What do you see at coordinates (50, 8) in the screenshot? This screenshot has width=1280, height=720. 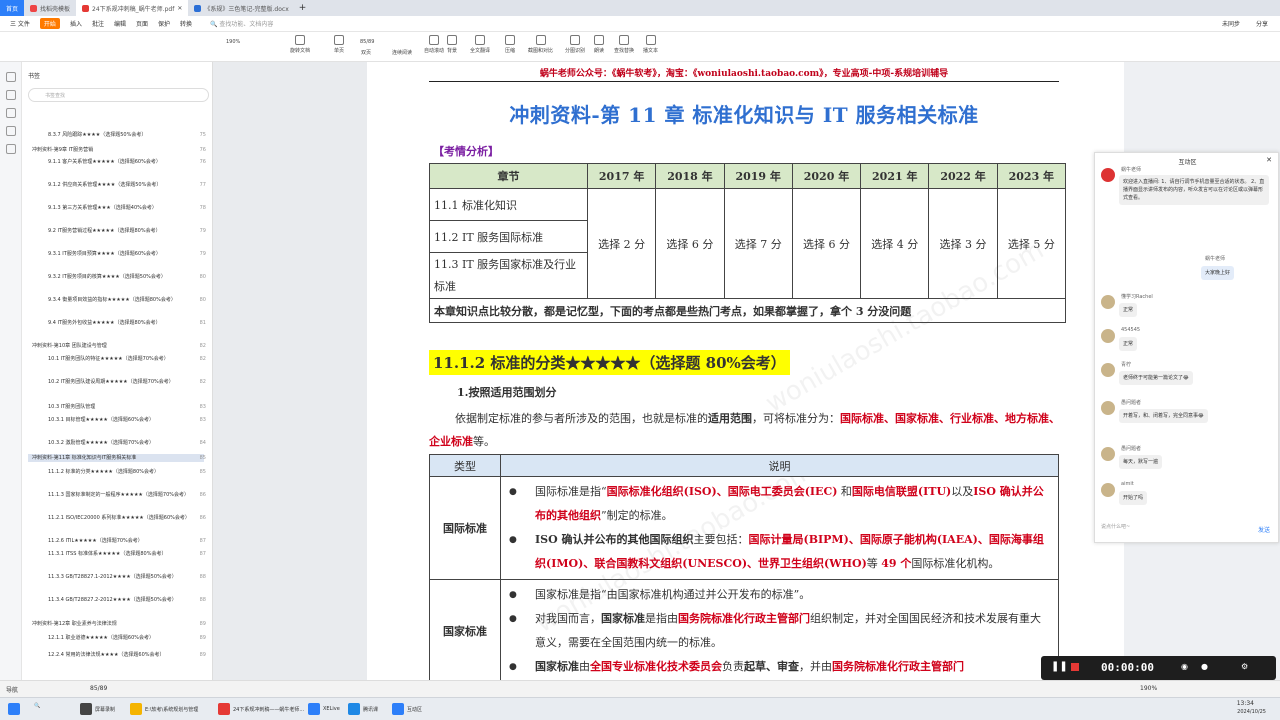 I see `tab-template: 找稻壳模板` at bounding box center [50, 8].